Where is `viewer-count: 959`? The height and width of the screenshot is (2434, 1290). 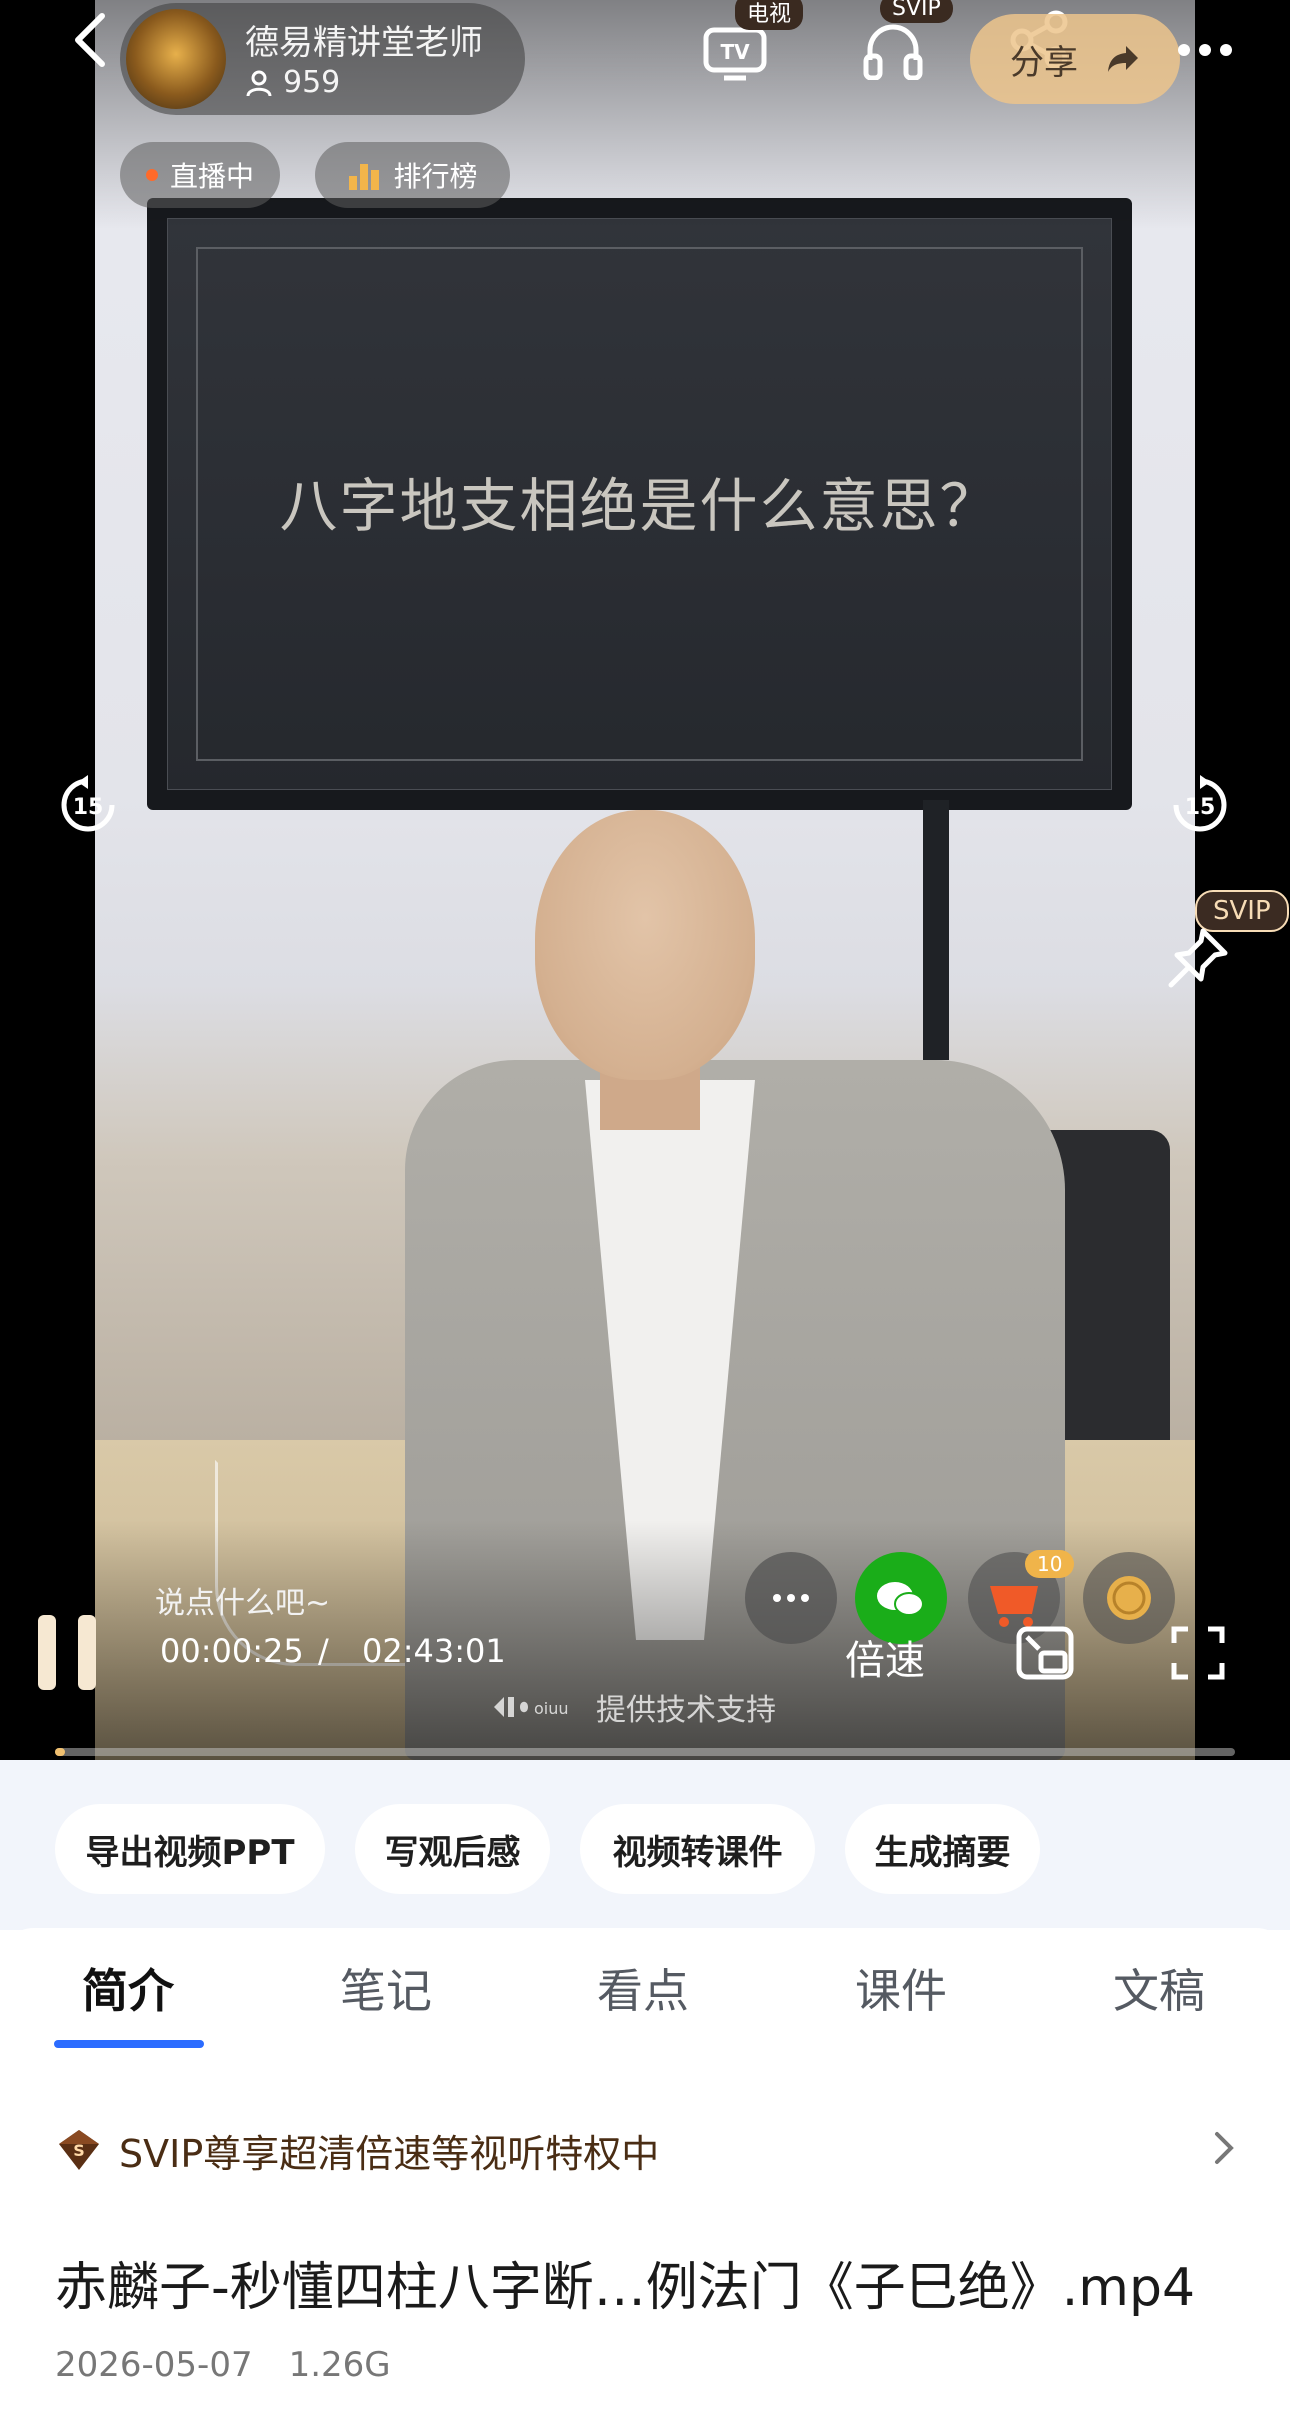
viewer-count: 959 is located at coordinates (292, 82).